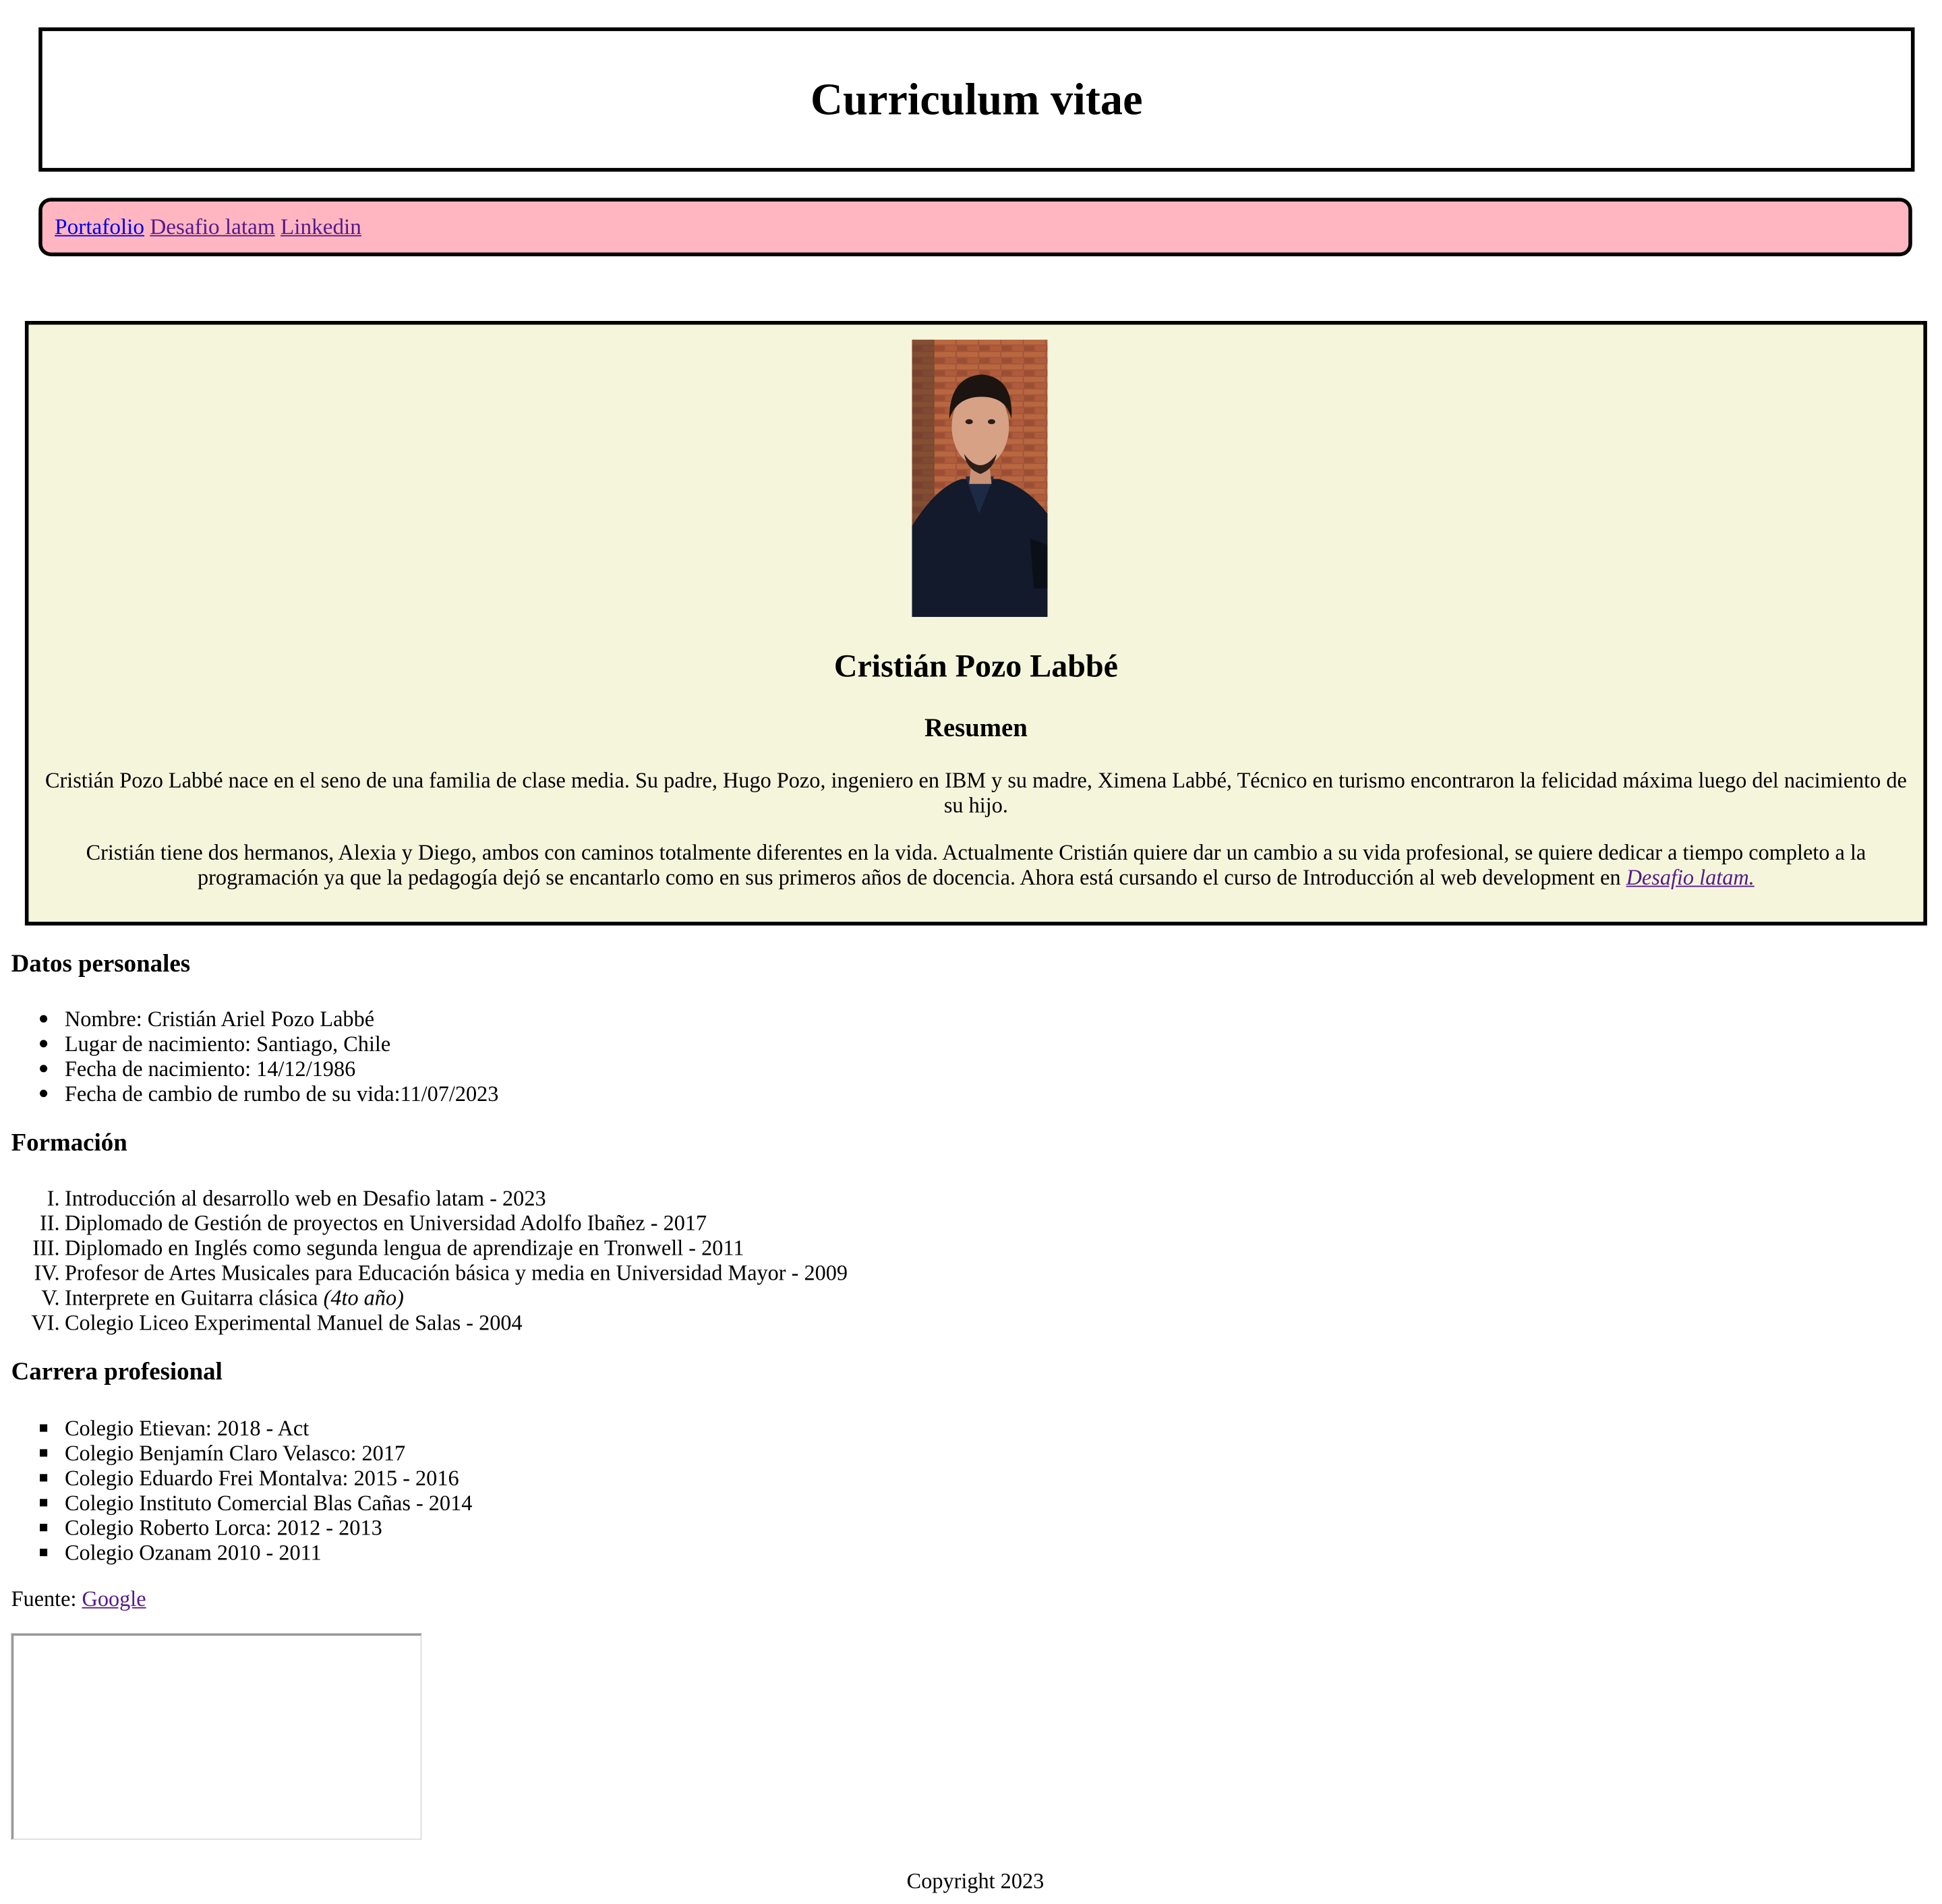 The height and width of the screenshot is (1904, 1942). What do you see at coordinates (114, 1598) in the screenshot?
I see `google-link: Google` at bounding box center [114, 1598].